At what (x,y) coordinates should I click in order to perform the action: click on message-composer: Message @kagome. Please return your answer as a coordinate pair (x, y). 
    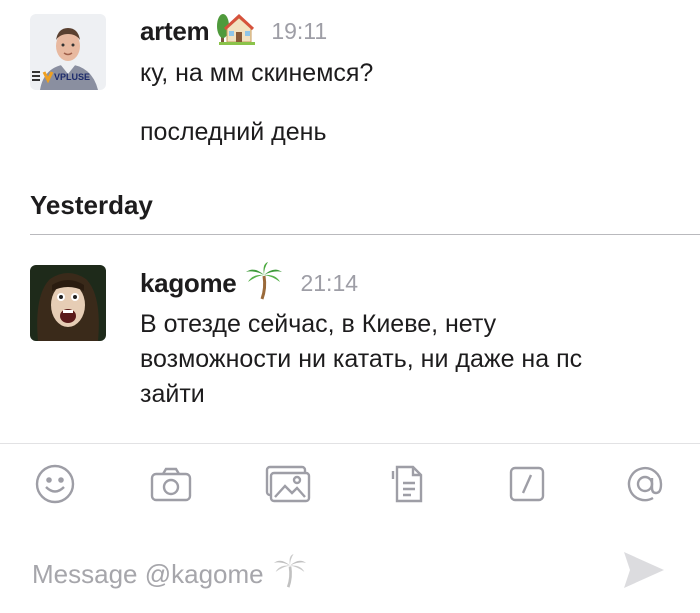
    Looking at the image, I should click on (350, 570).